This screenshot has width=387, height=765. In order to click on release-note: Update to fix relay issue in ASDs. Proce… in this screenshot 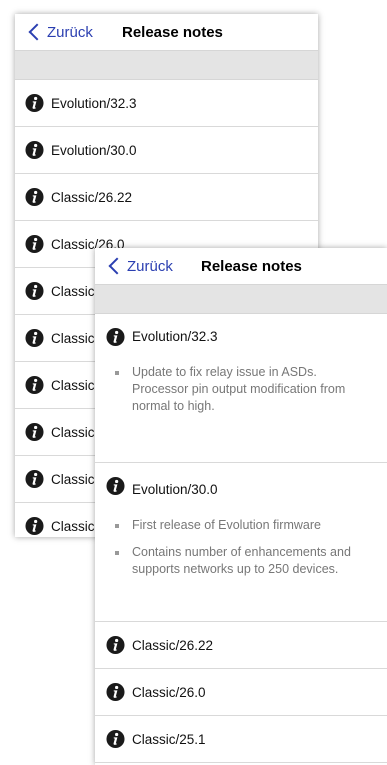, I will do `click(241, 389)`.